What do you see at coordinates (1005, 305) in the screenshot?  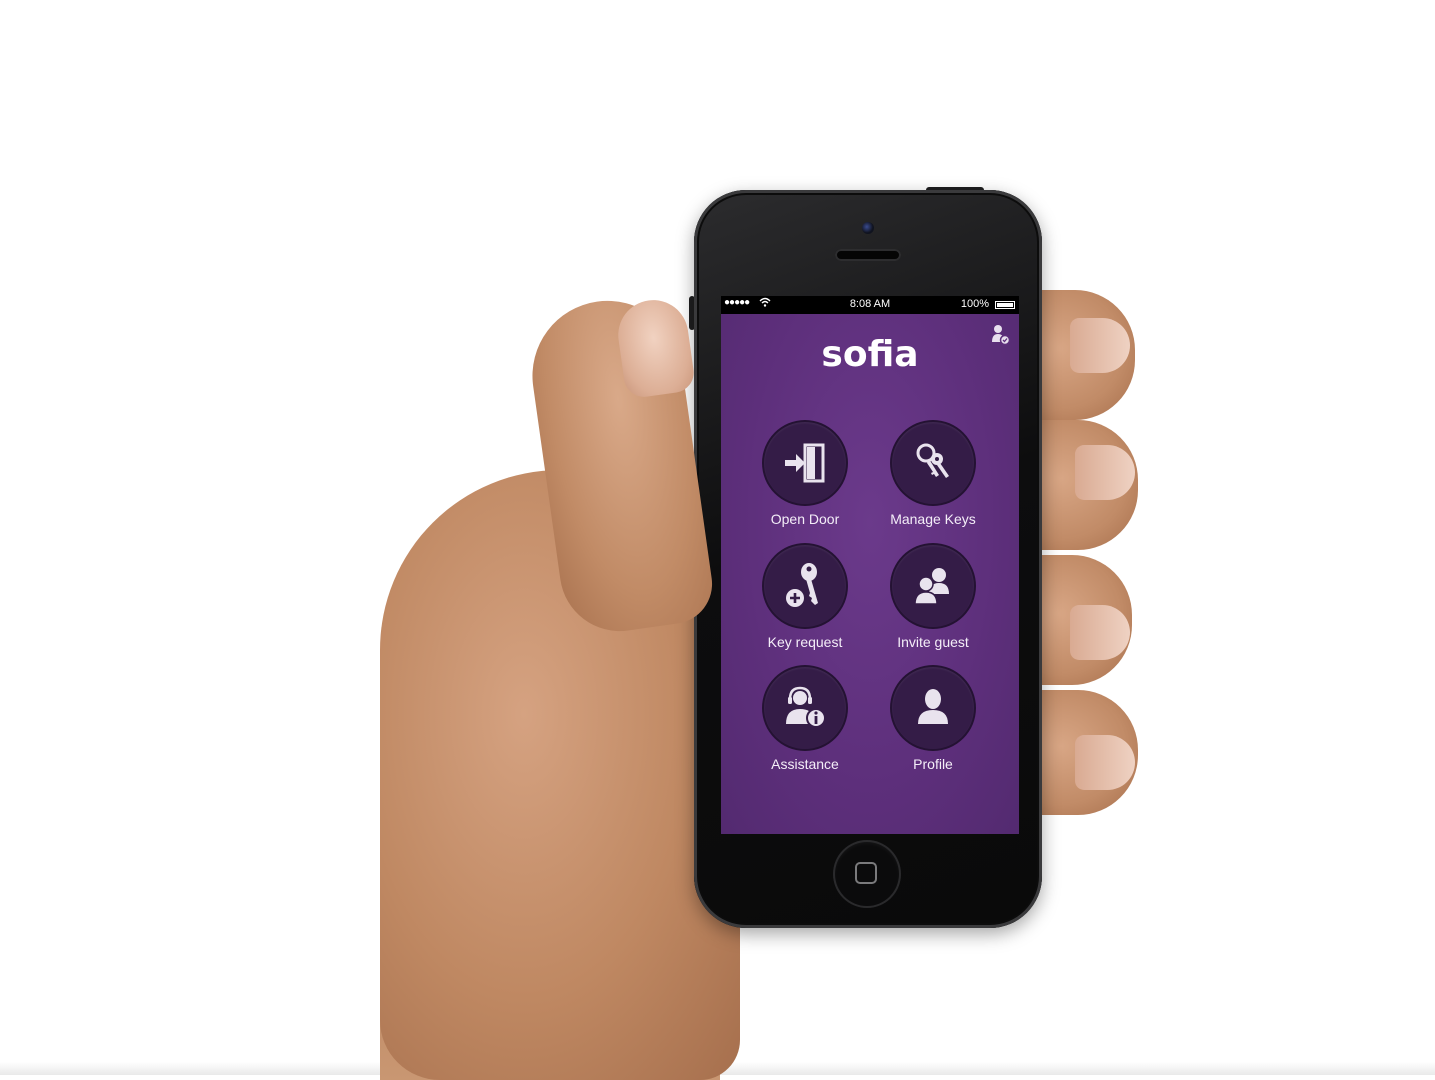 I see `battery-icon` at bounding box center [1005, 305].